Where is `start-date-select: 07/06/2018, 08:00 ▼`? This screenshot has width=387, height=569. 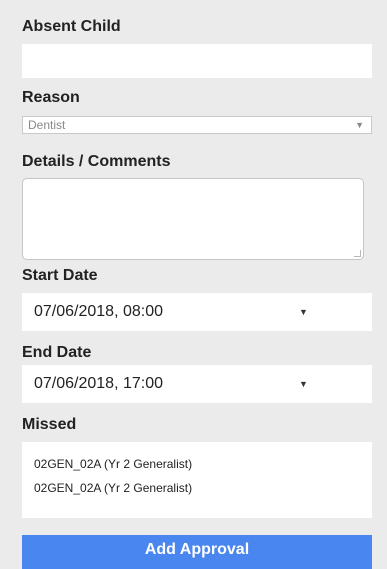 start-date-select: 07/06/2018, 08:00 ▼ is located at coordinates (197, 312).